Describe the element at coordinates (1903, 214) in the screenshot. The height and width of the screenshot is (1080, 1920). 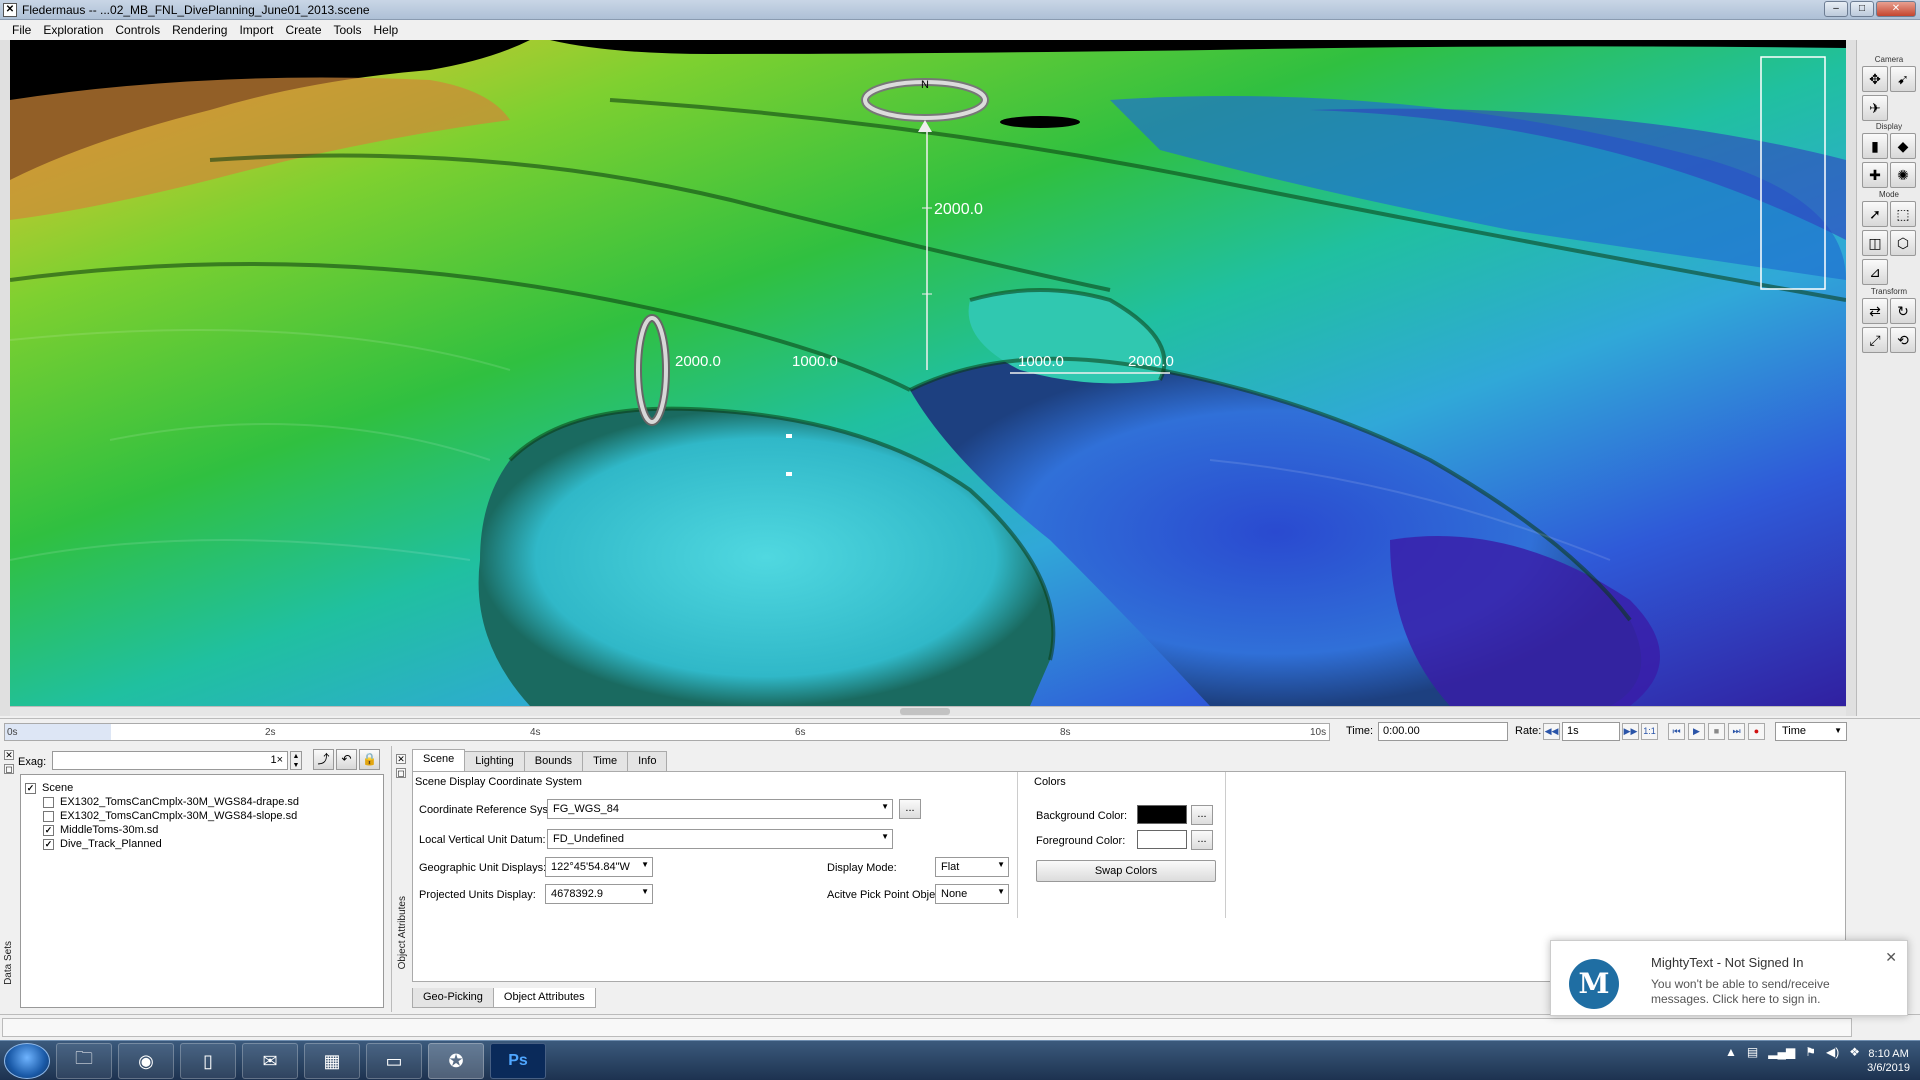
I see `box-select-icon: ⬚` at that location.